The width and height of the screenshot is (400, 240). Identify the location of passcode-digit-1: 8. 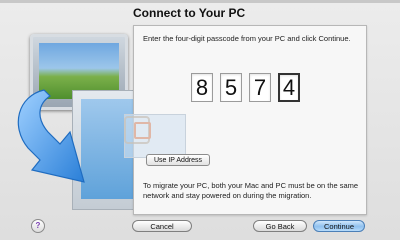
(202, 87).